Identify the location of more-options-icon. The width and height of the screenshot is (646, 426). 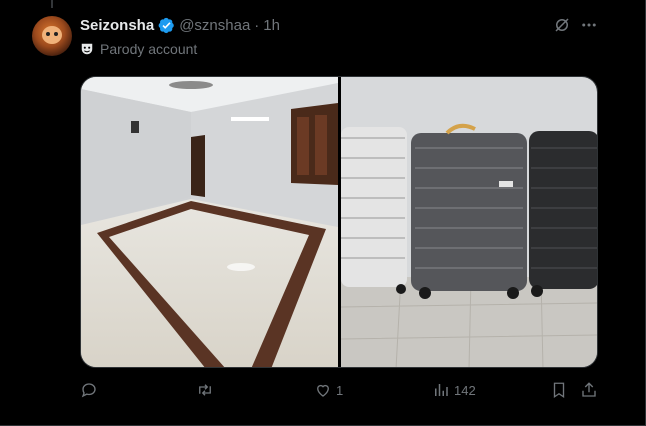
(589, 25).